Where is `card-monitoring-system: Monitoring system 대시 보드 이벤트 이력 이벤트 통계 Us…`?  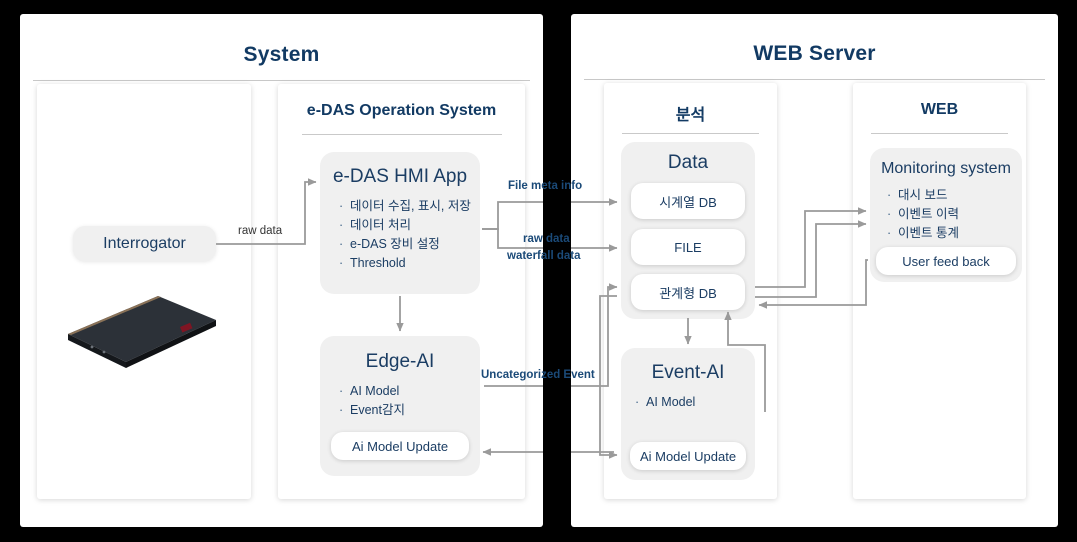
card-monitoring-system: Monitoring system 대시 보드 이벤트 이력 이벤트 통계 Us… is located at coordinates (946, 215).